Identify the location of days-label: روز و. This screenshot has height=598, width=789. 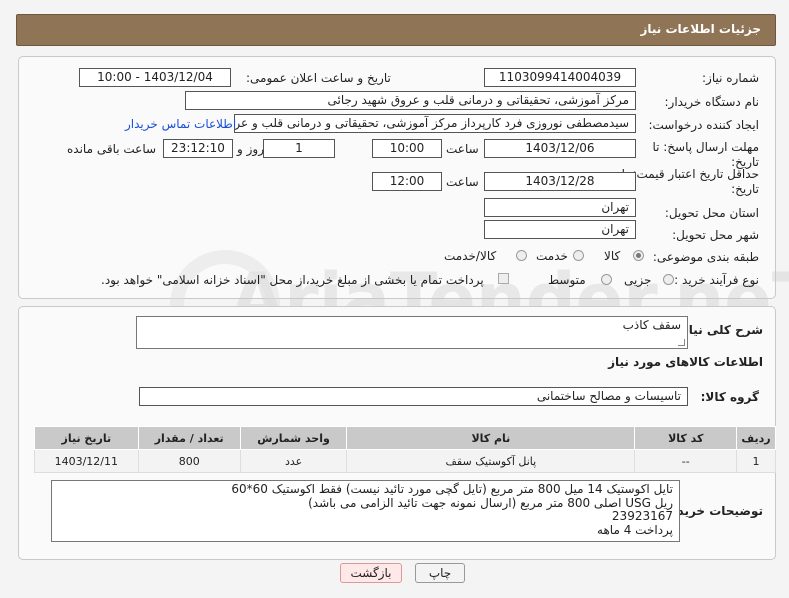
(250, 149).